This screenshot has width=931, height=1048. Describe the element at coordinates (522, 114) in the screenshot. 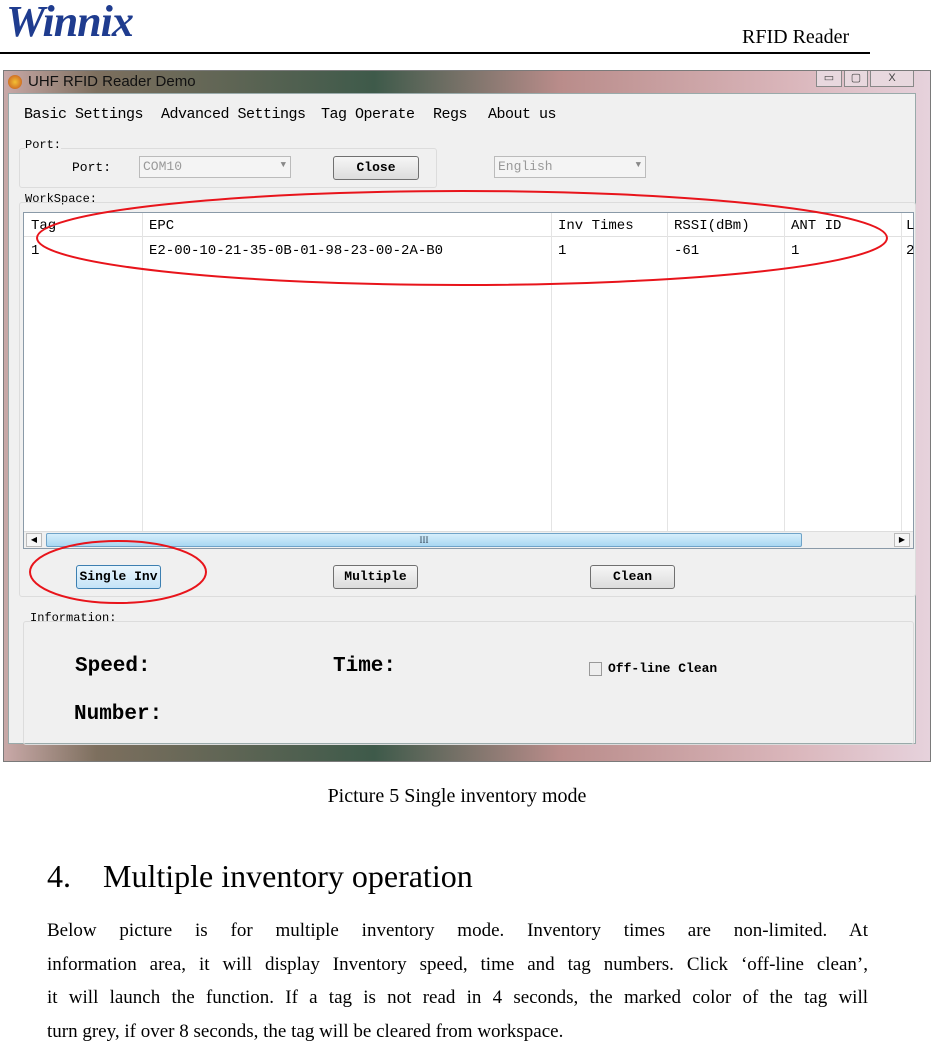

I see `menu-about-us: About us` at that location.